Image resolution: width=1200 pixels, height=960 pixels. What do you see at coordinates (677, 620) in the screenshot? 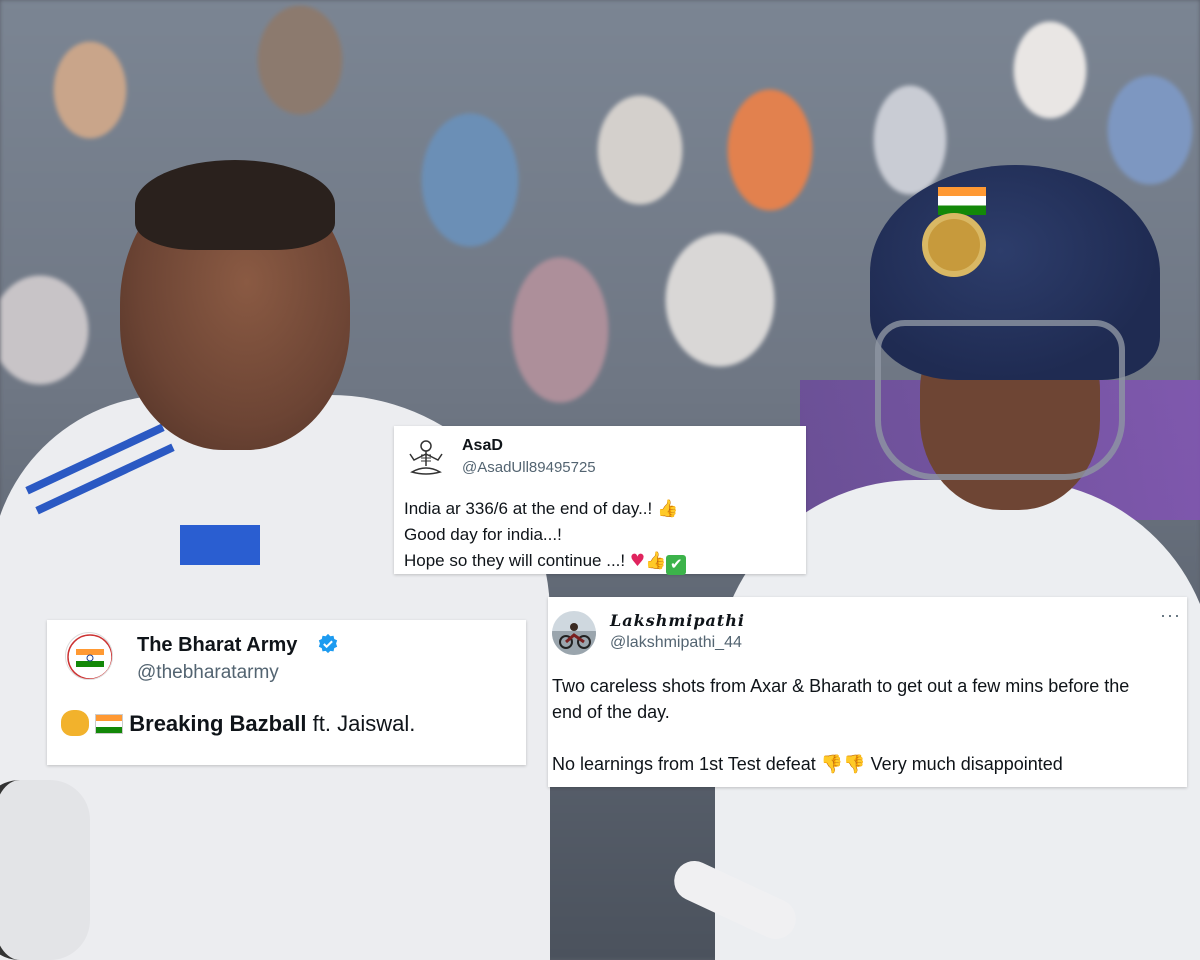
I see `author-name: Lakshmipathi` at bounding box center [677, 620].